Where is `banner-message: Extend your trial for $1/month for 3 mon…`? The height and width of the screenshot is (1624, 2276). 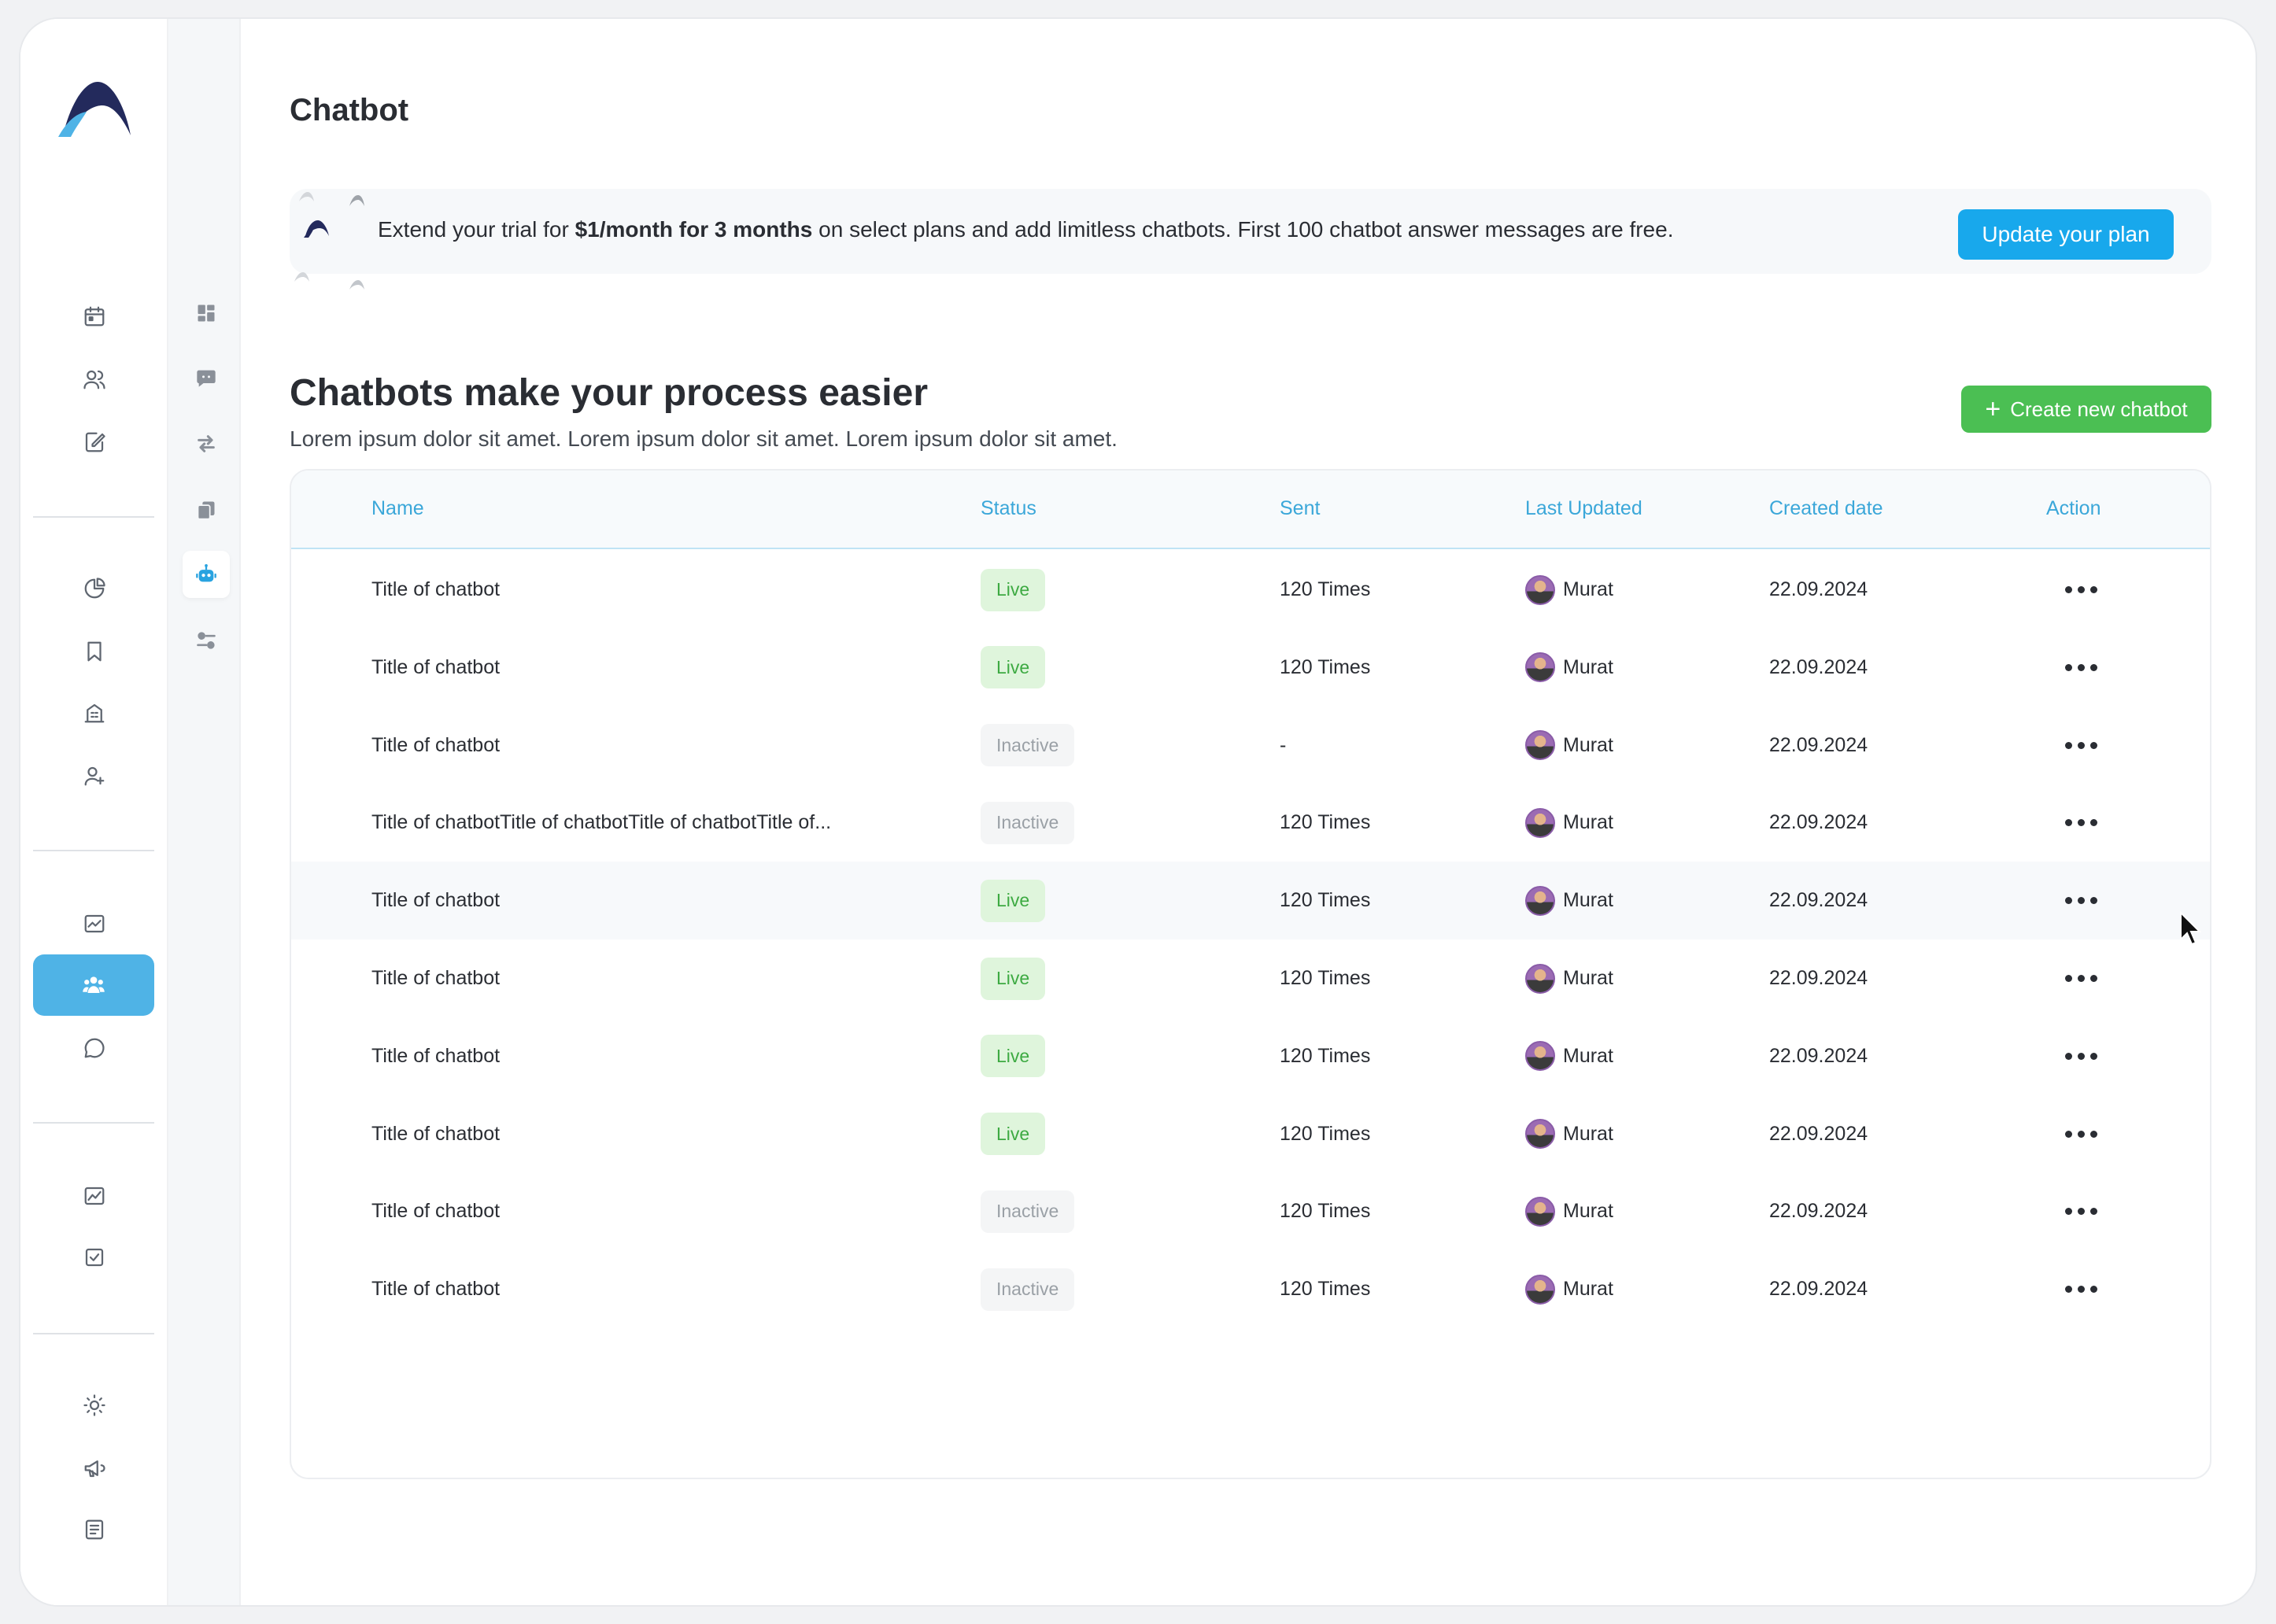 banner-message: Extend your trial for $1/month for 3 mon… is located at coordinates (1026, 229).